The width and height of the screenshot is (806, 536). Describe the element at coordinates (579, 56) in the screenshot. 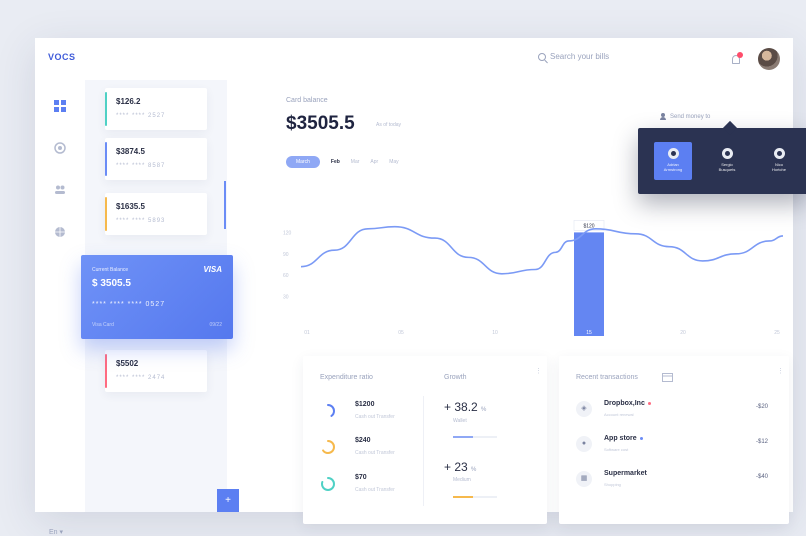

I see `search-input: Search your bills` at that location.